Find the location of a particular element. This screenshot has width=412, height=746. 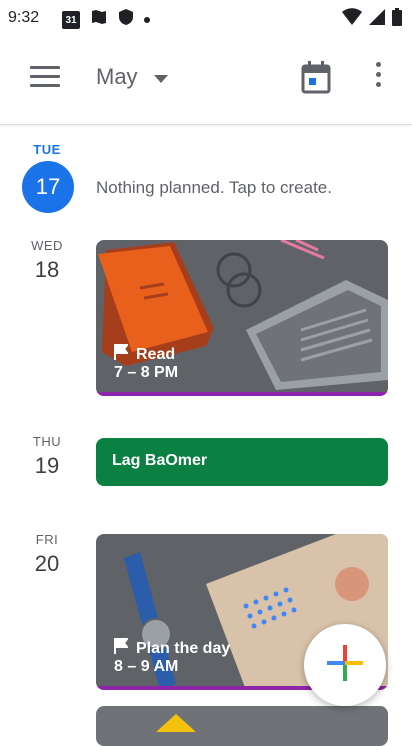

event-card-partial is located at coordinates (242, 726).